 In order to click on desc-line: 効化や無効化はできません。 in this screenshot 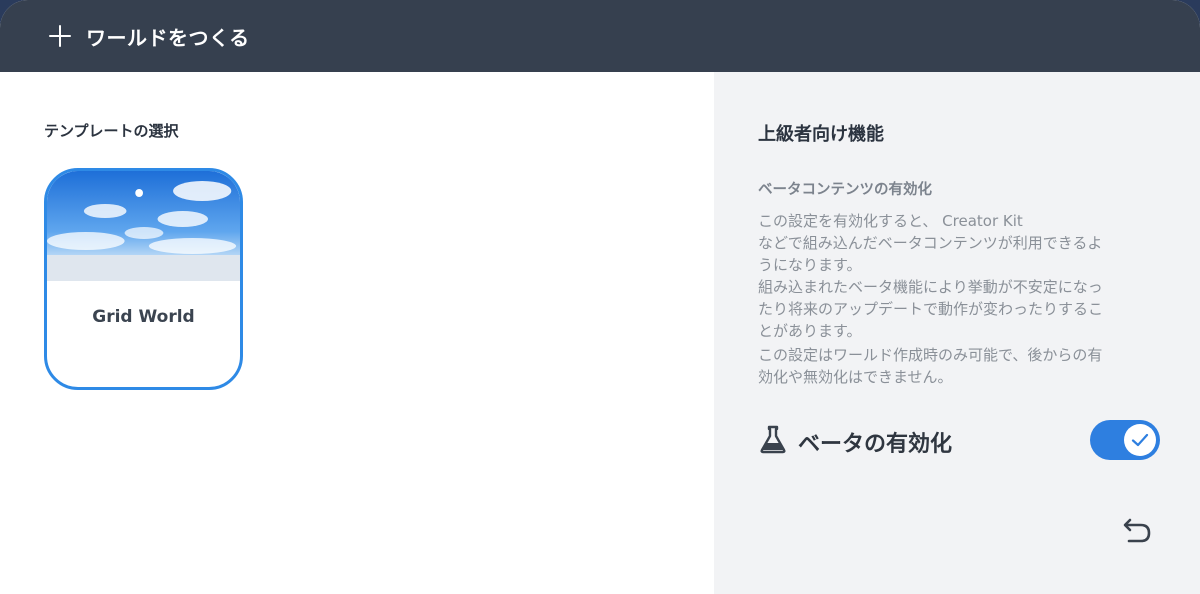, I will do `click(855, 377)`.